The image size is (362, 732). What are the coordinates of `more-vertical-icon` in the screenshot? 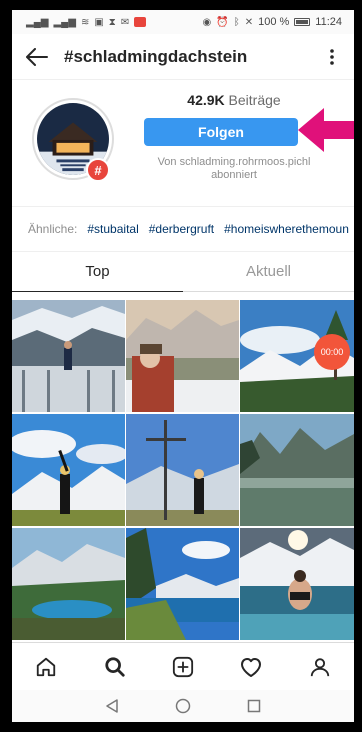 It's located at (332, 56).